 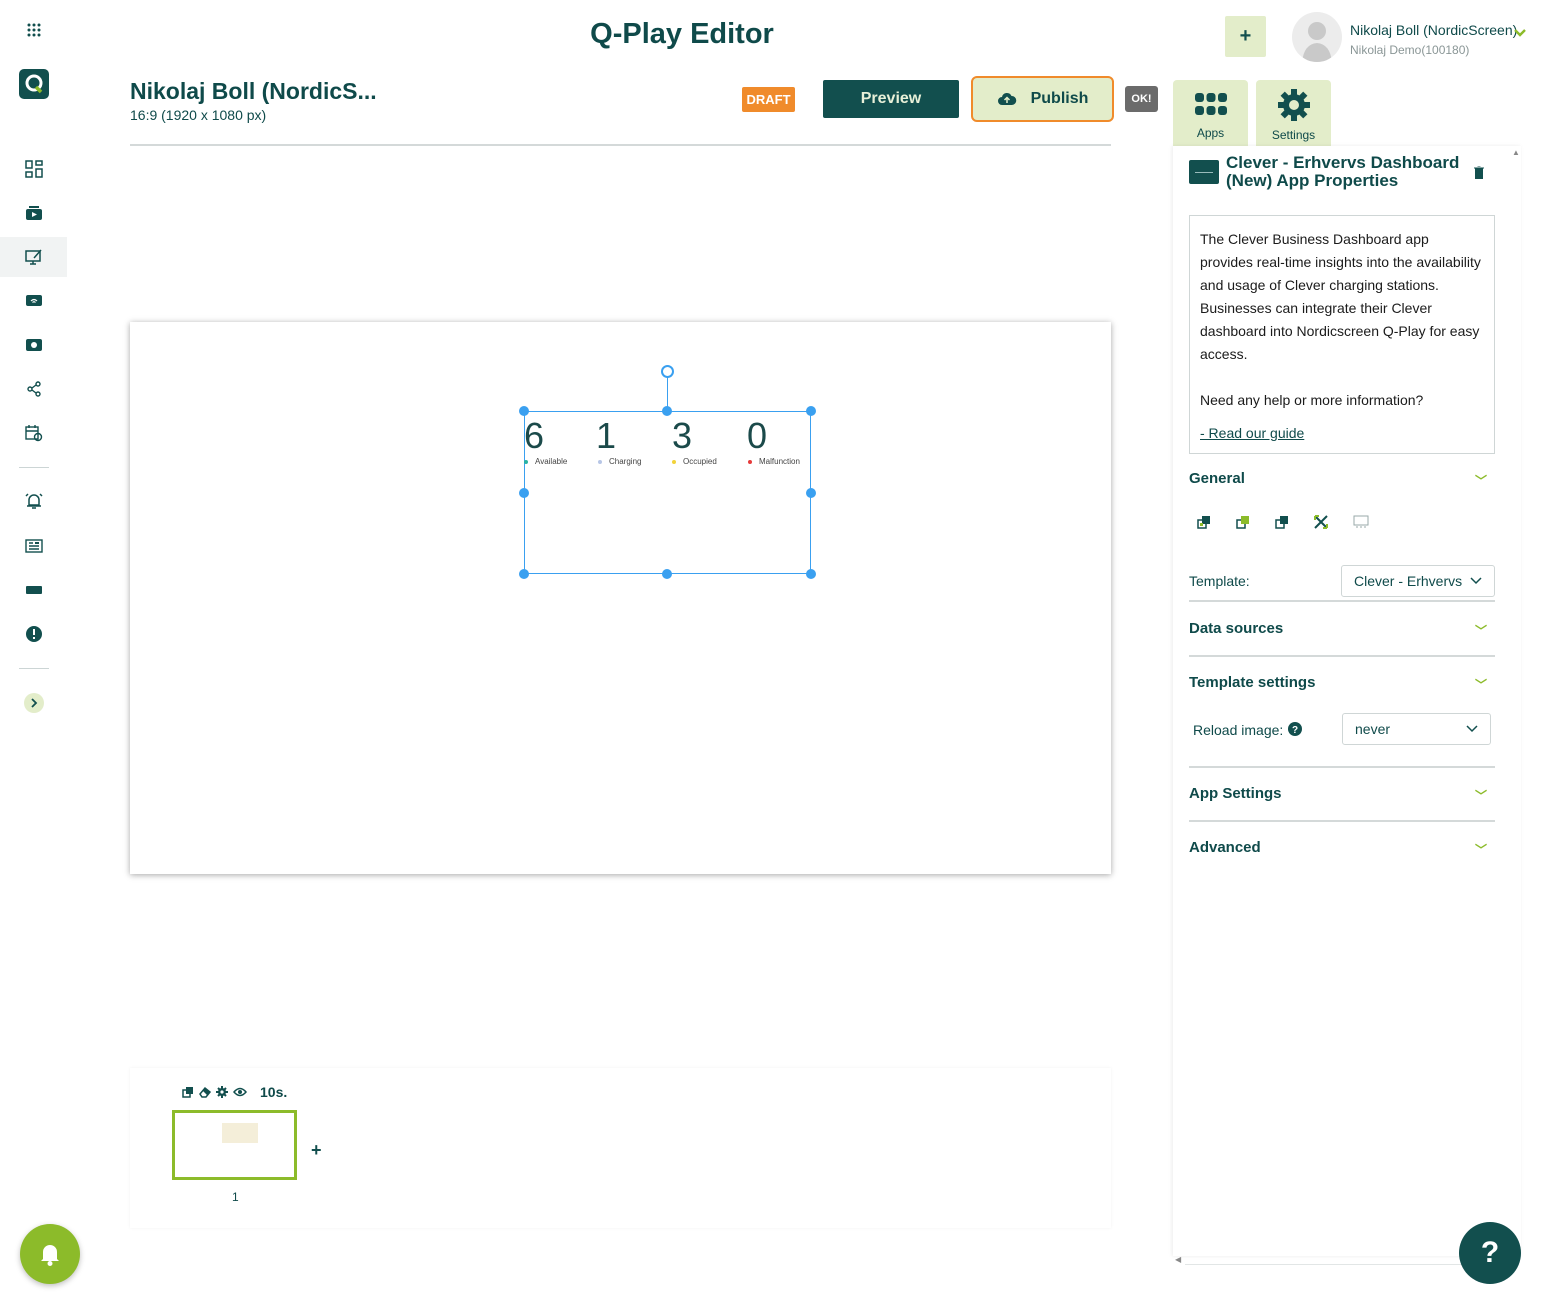 What do you see at coordinates (1342, 479) in the screenshot?
I see `section-general: General ﹀` at bounding box center [1342, 479].